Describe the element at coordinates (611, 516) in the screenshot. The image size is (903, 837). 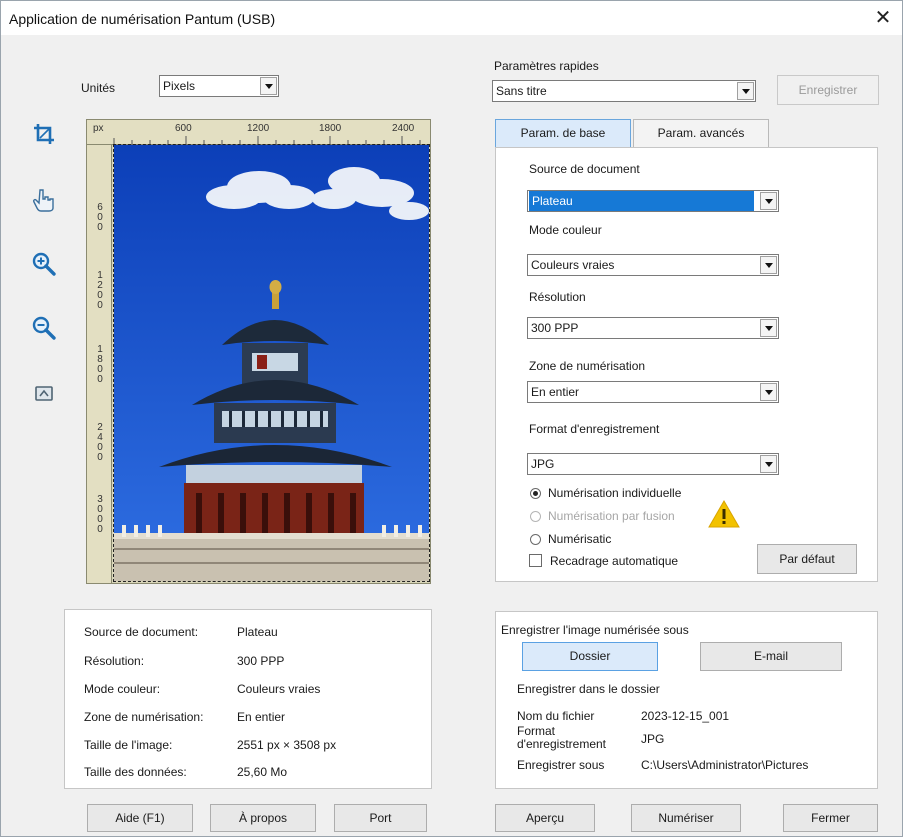
I see `radio-merge-label: Numérisation par fusion` at that location.